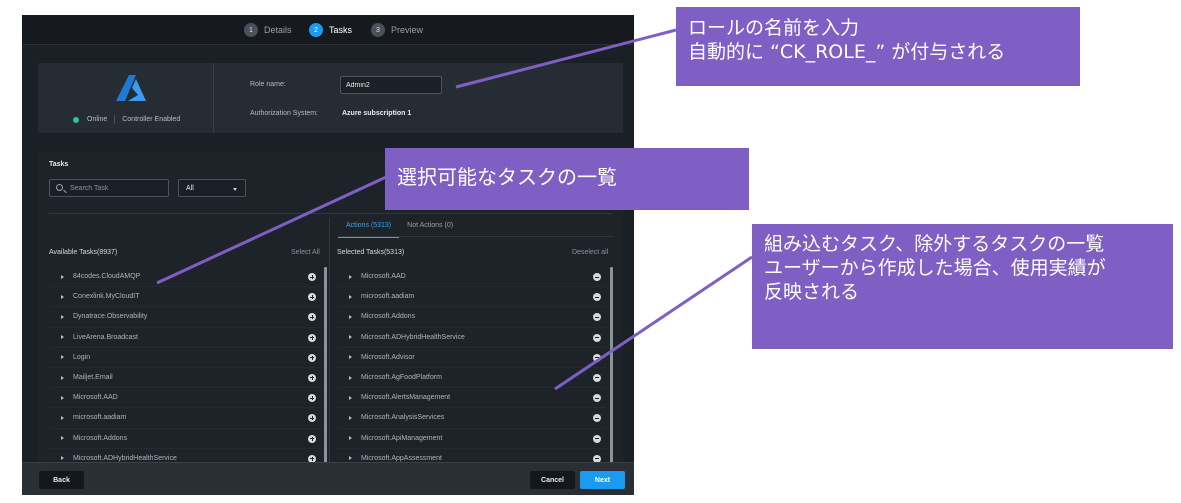 The width and height of the screenshot is (1181, 503). I want to click on step-details: 1 Details, so click(268, 30).